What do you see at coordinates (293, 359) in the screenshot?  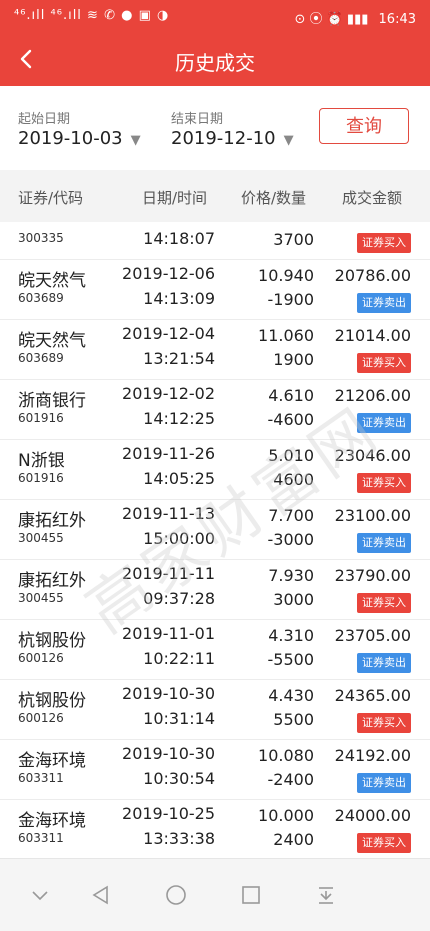 I see `trade-quantity: 1900` at bounding box center [293, 359].